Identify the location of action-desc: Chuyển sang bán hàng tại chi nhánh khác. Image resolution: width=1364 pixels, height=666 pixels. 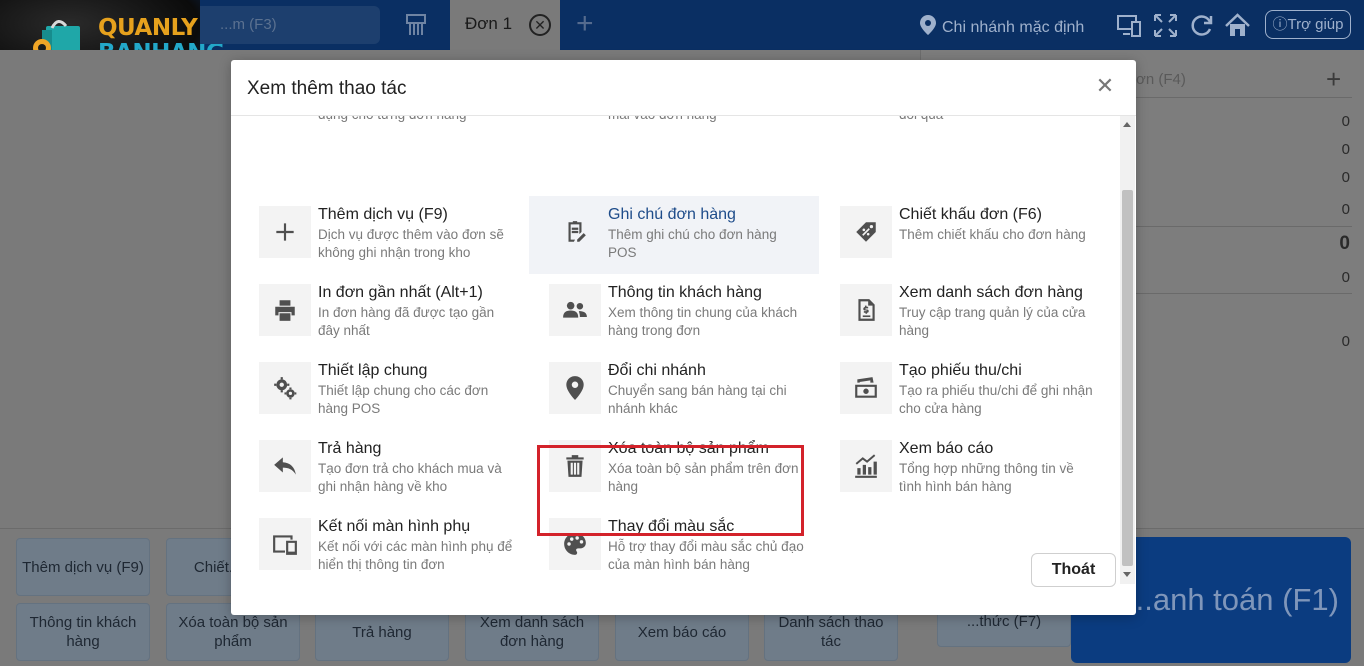
(697, 399).